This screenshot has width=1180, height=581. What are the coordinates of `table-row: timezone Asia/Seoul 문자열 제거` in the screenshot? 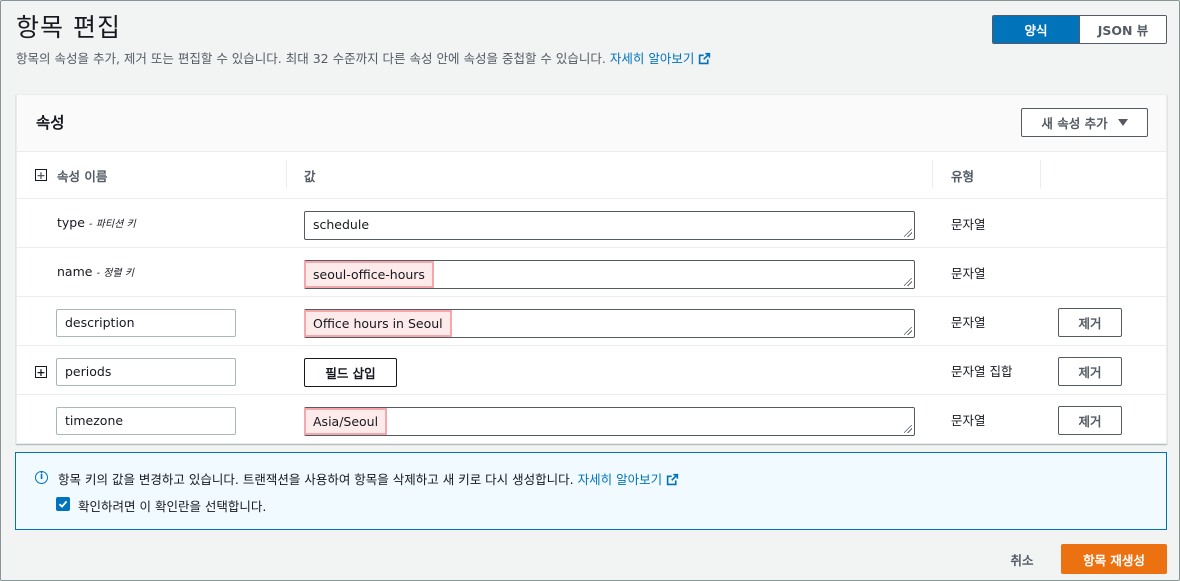 It's located at (591, 419).